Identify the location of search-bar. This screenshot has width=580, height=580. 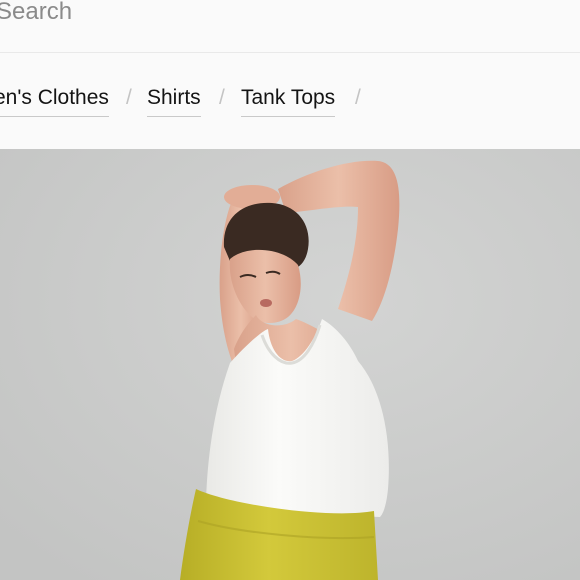
(290, 26).